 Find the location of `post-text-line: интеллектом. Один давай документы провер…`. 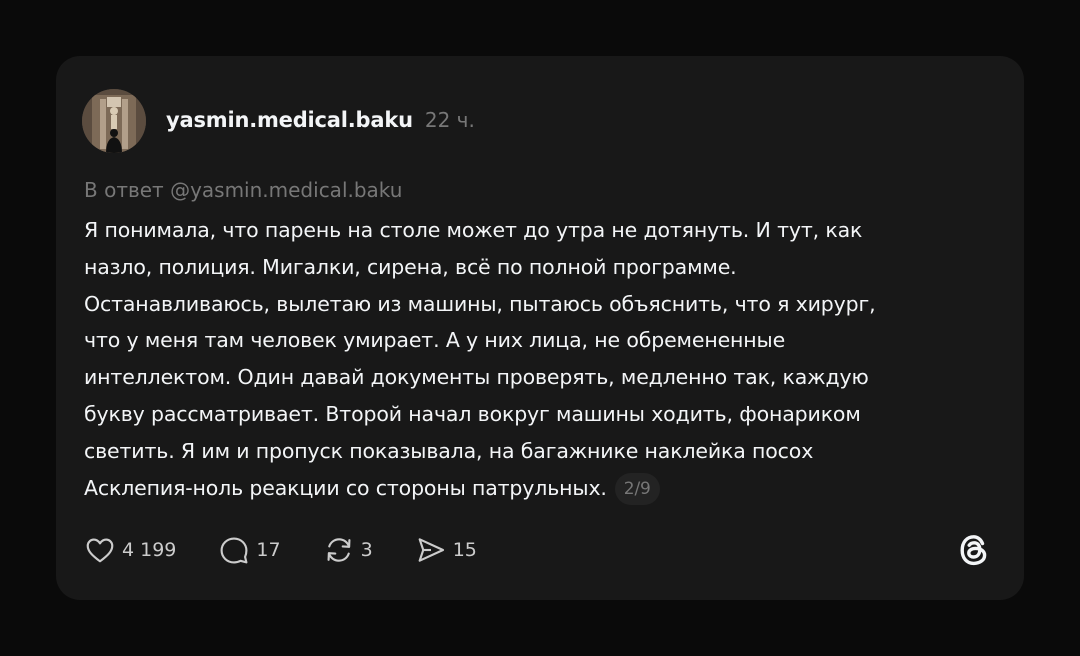

post-text-line: интеллектом. Один давай документы провер… is located at coordinates (476, 377).